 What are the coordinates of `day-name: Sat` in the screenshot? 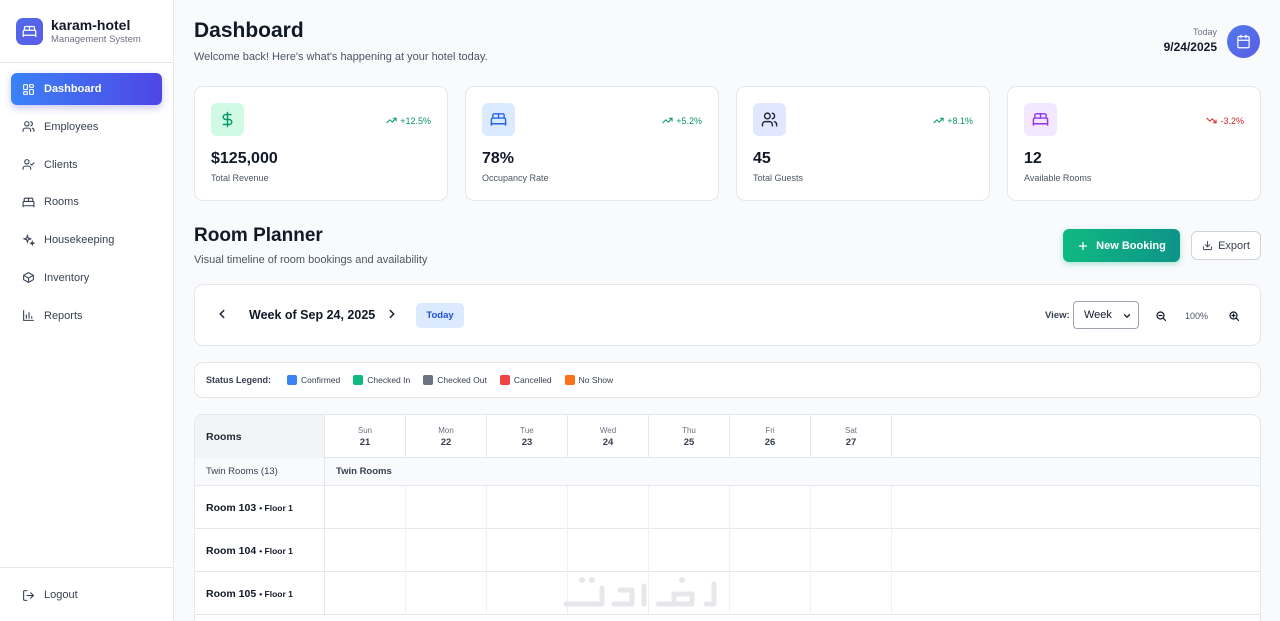 It's located at (850, 430).